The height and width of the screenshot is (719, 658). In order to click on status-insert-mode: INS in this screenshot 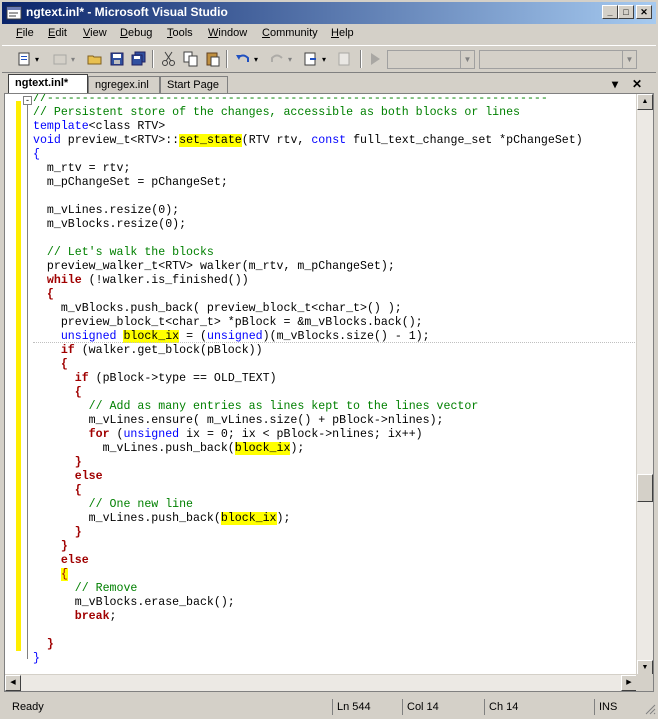, I will do `click(618, 707)`.